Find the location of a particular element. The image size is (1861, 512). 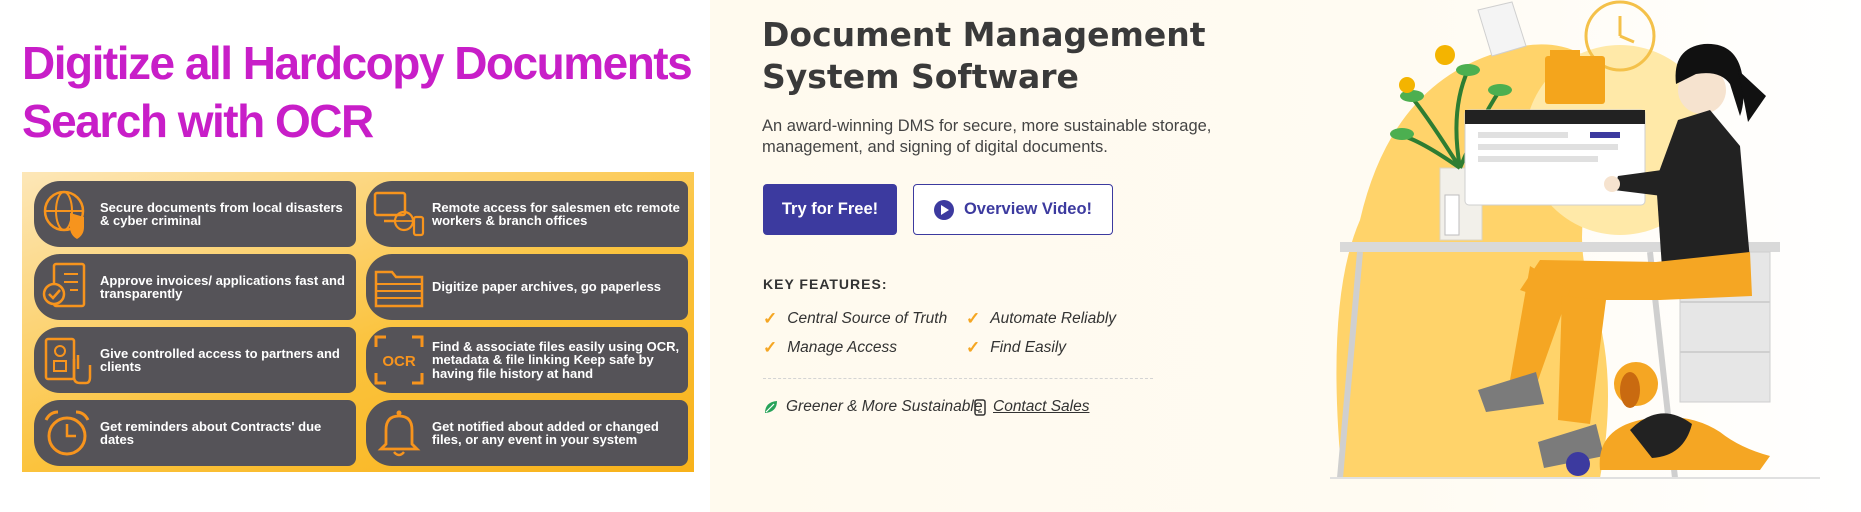

greener-note: Greener & More Sustainable is located at coordinates (872, 407).